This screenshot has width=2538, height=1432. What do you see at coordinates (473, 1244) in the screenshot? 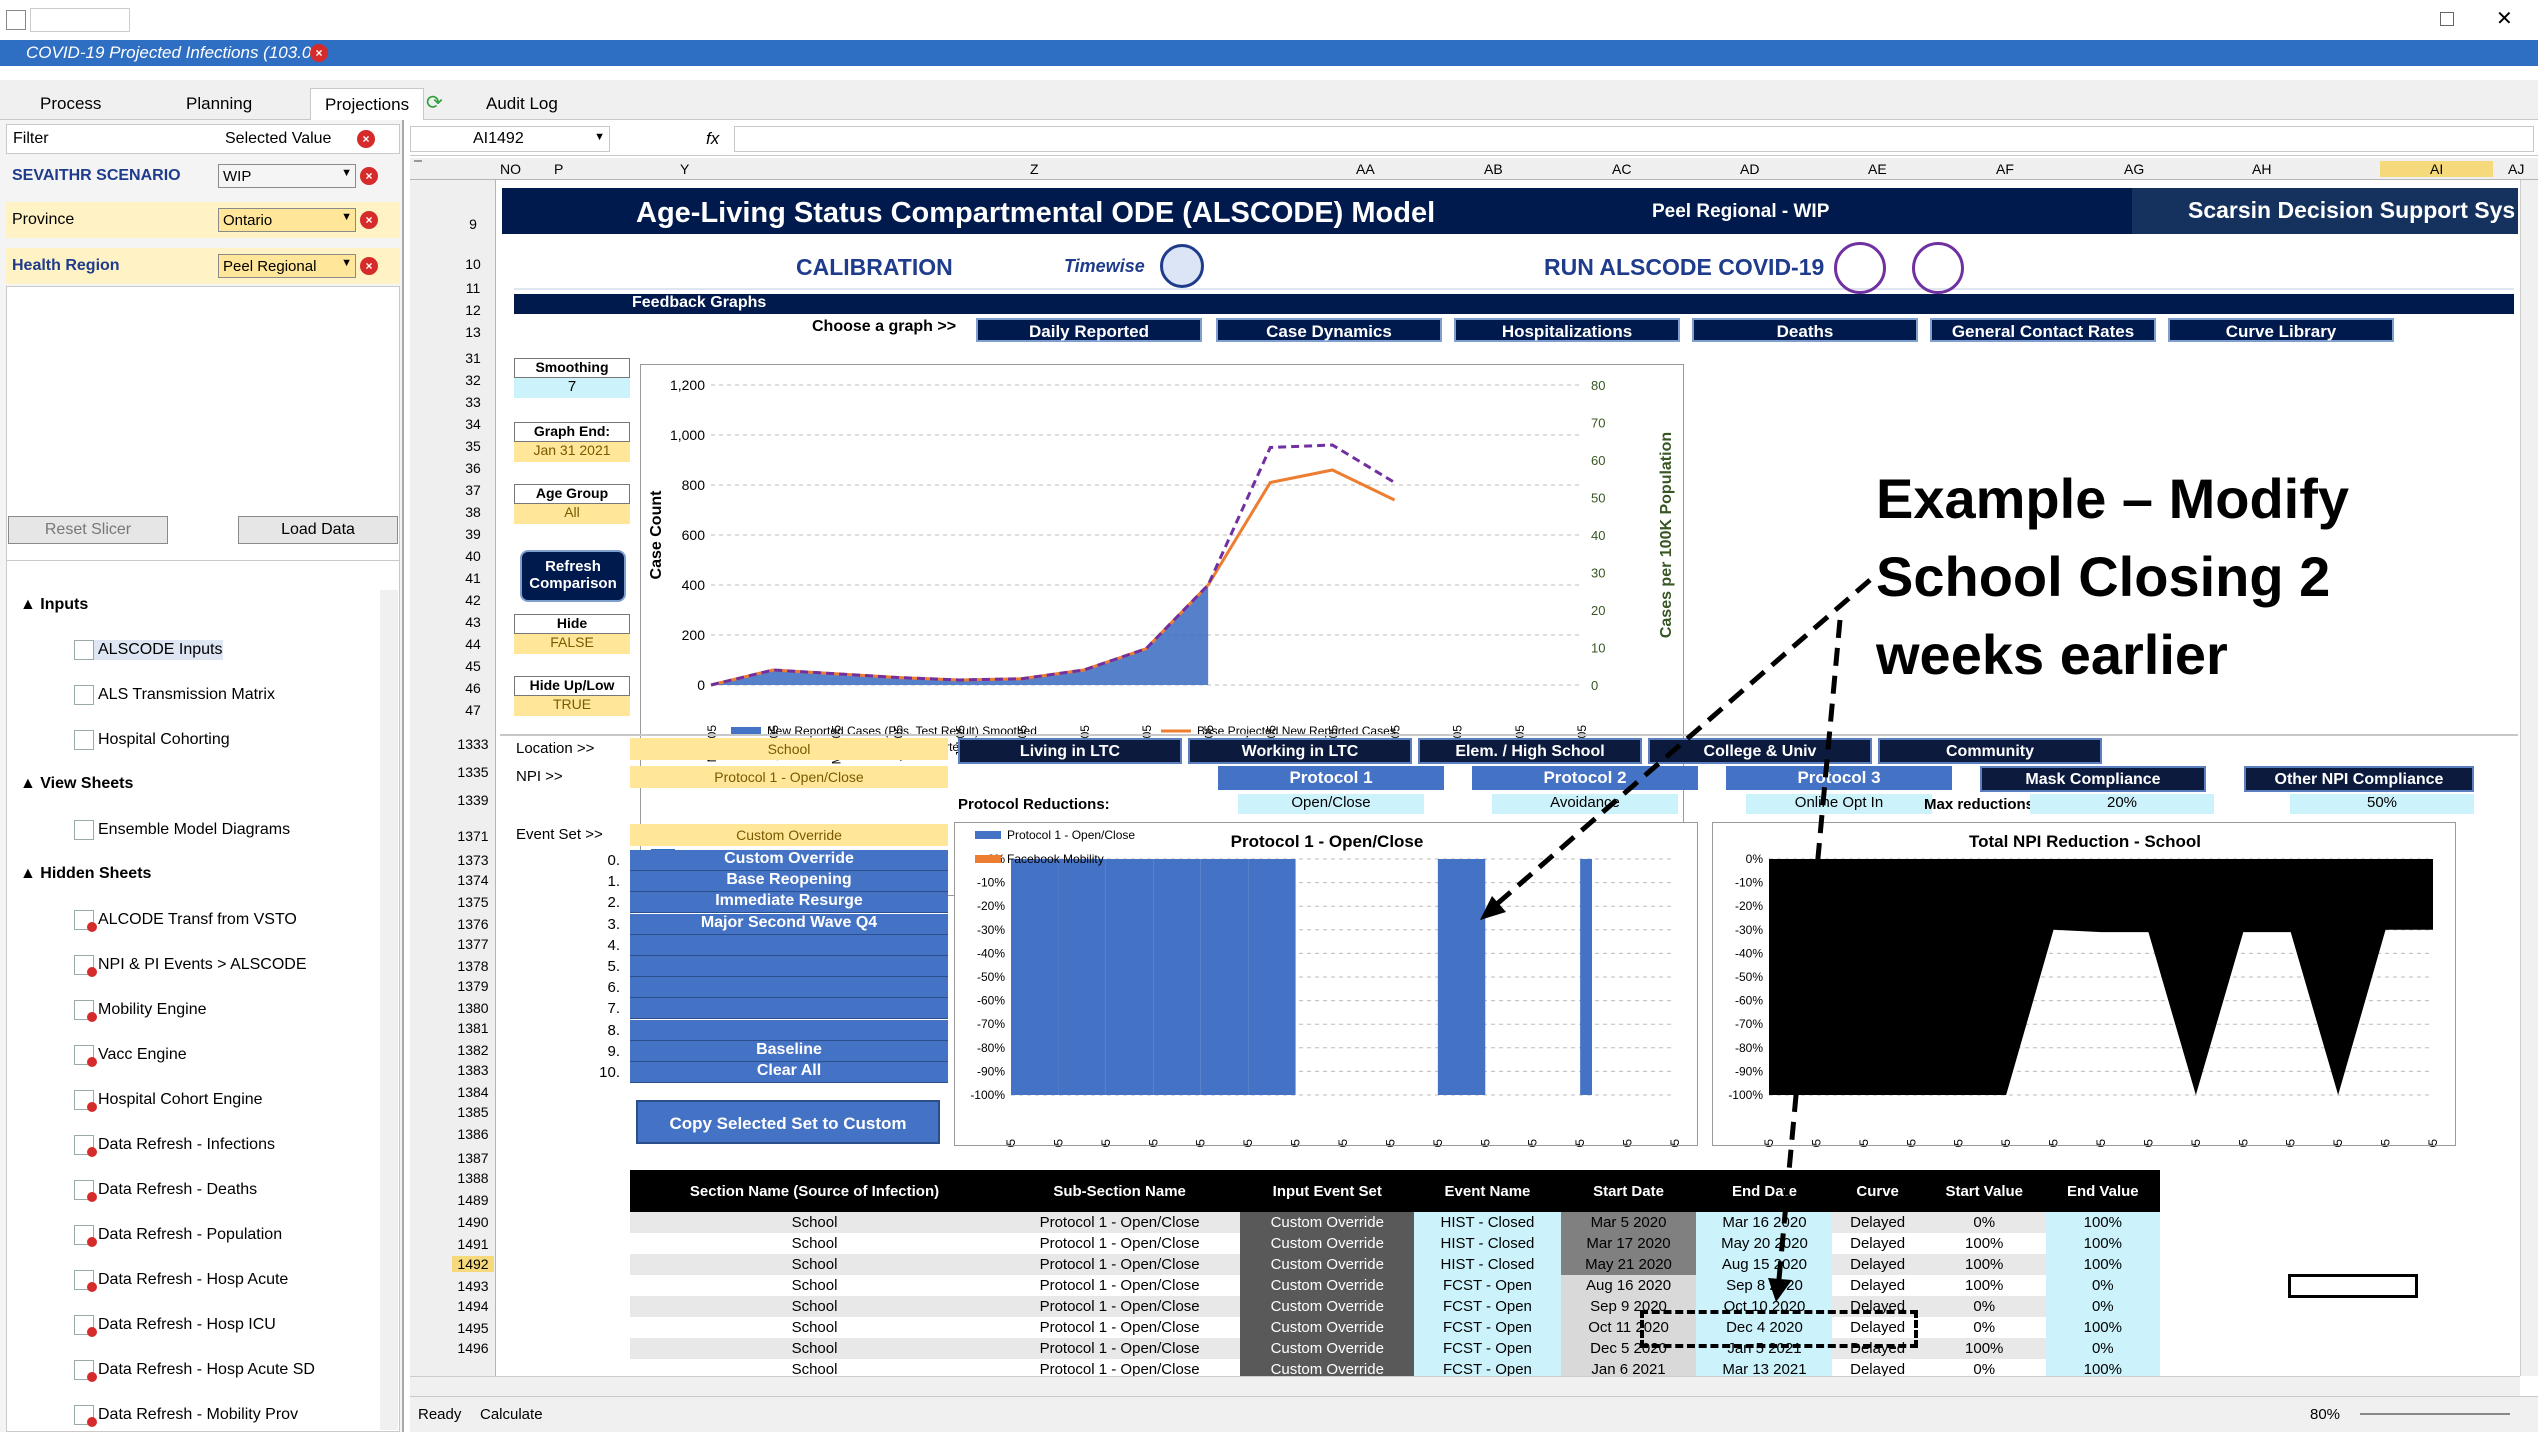
I see `row-header: 1491` at bounding box center [473, 1244].